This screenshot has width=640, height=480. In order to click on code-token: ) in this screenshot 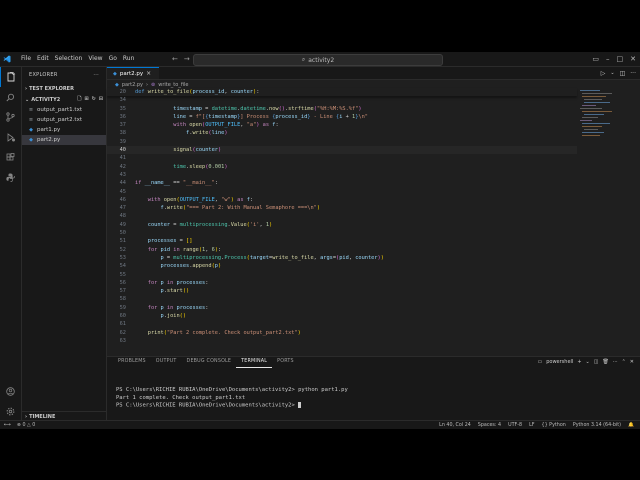, I will do `click(299, 332)`.